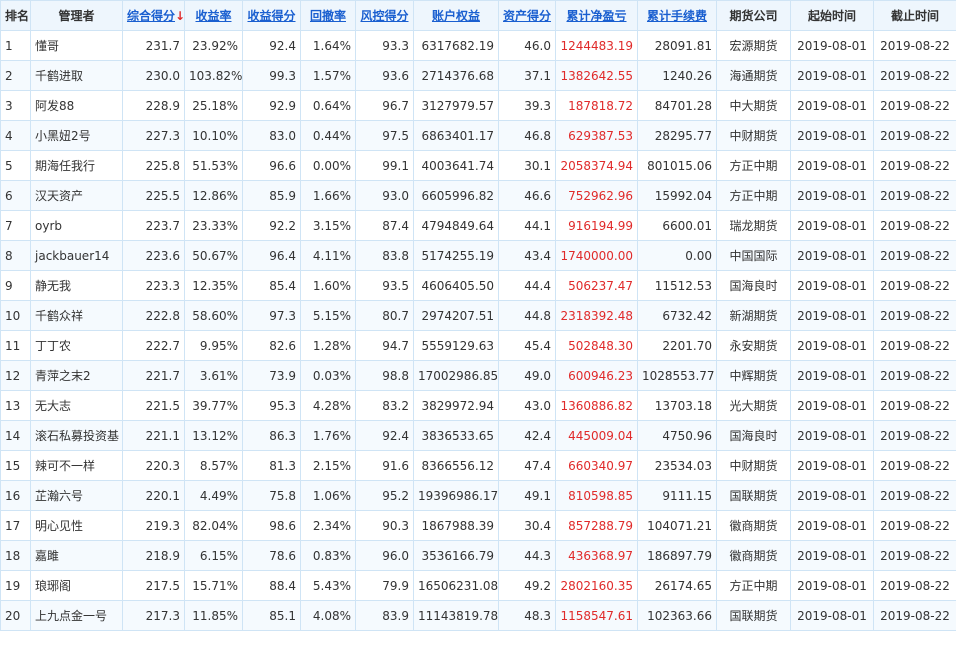  Describe the element at coordinates (677, 375) in the screenshot. I see `cell-fees: 1028553.77` at that location.